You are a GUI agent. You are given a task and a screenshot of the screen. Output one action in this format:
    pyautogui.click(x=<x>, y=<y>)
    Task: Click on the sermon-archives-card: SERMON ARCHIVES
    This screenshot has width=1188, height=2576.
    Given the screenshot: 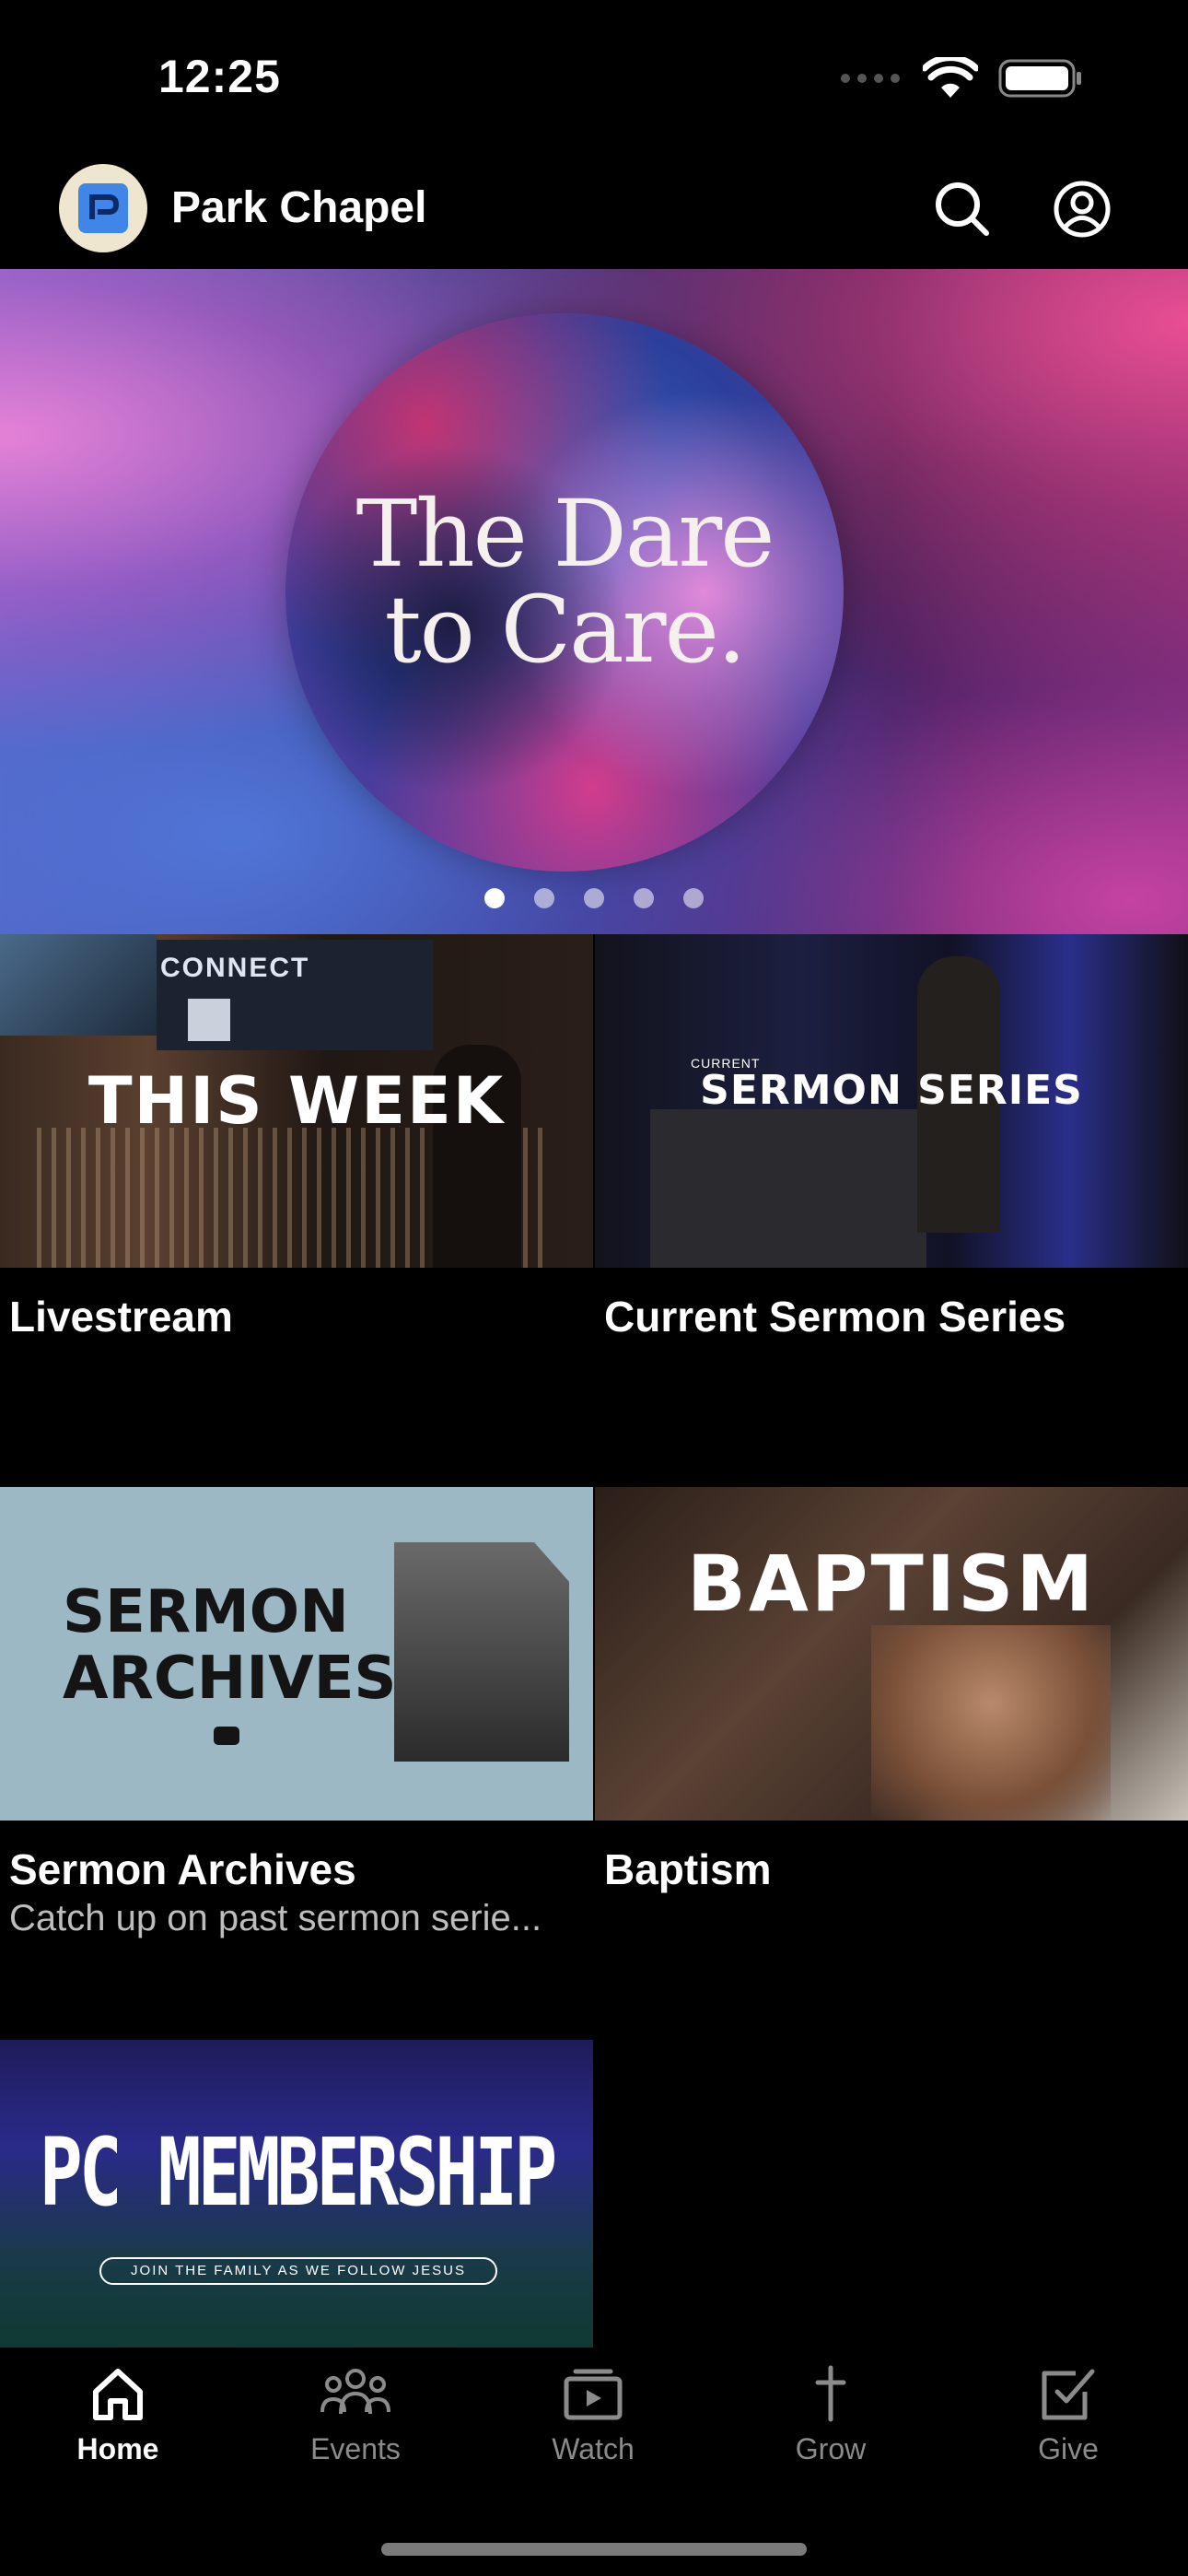 What is the action you would take?
    pyautogui.click(x=296, y=1654)
    